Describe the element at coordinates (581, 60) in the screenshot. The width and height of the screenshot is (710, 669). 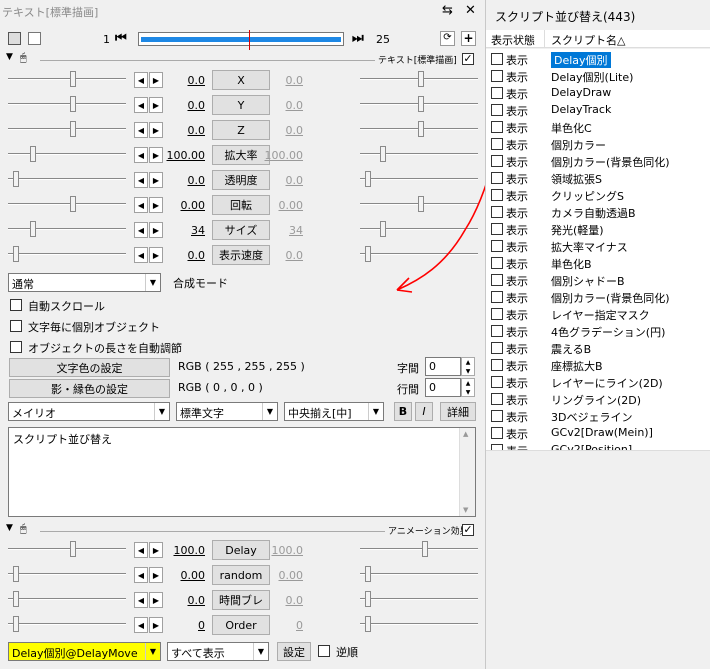
I see `script-name: Delay個別` at that location.